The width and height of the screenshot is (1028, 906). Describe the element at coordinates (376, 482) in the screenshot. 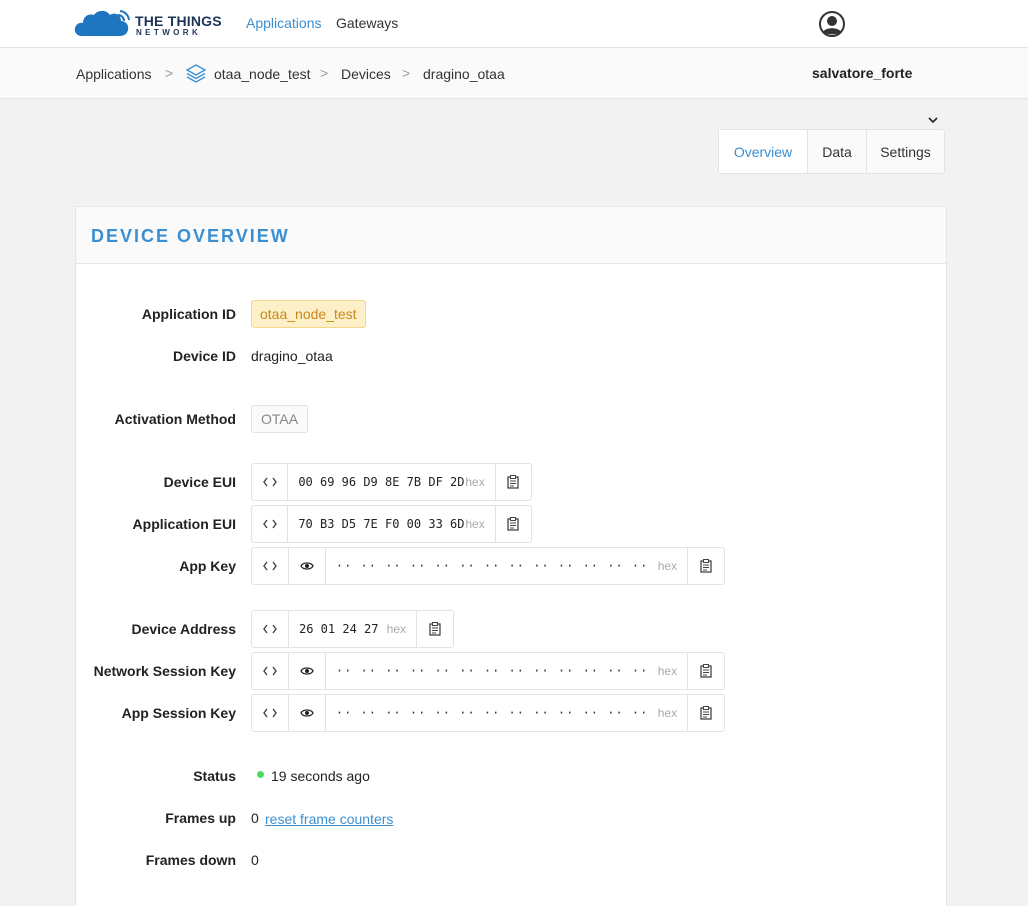

I see `device-eui-value: 00 69 96 D9 8E 7B DF 2D` at that location.